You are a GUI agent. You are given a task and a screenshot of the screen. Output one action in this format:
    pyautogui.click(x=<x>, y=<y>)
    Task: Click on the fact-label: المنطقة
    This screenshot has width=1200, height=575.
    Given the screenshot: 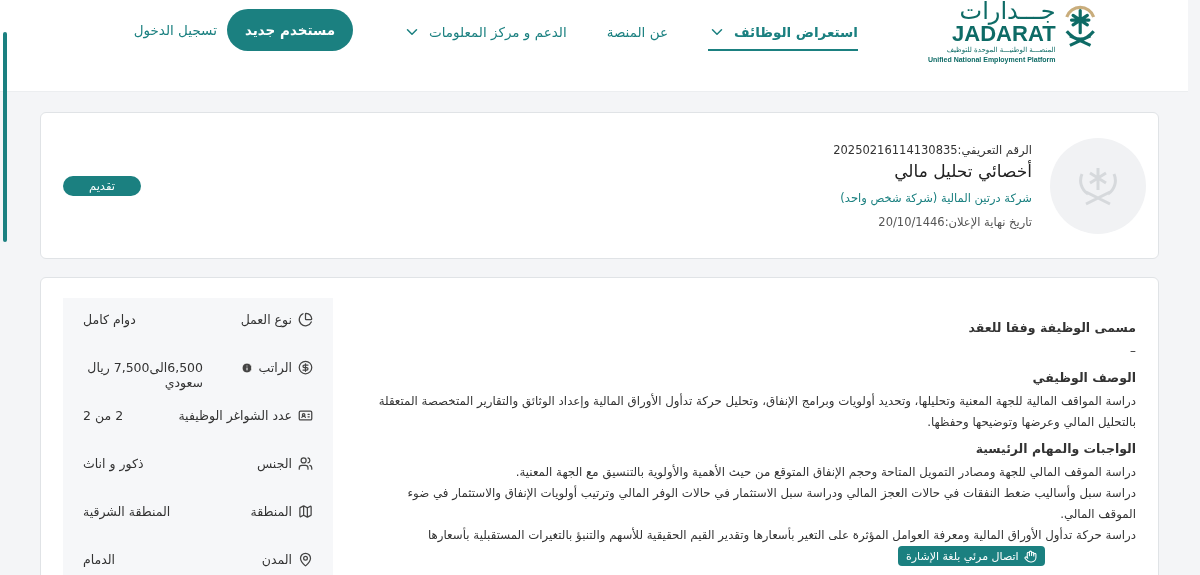 What is the action you would take?
    pyautogui.click(x=271, y=511)
    